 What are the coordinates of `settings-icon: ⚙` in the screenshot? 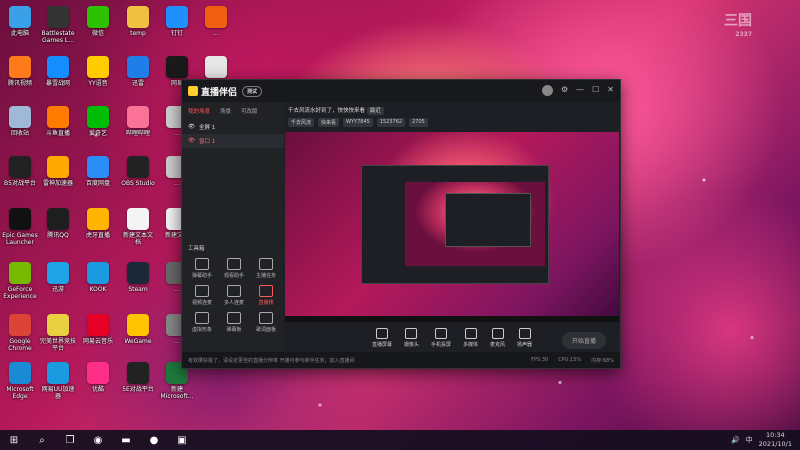 It's located at (564, 90).